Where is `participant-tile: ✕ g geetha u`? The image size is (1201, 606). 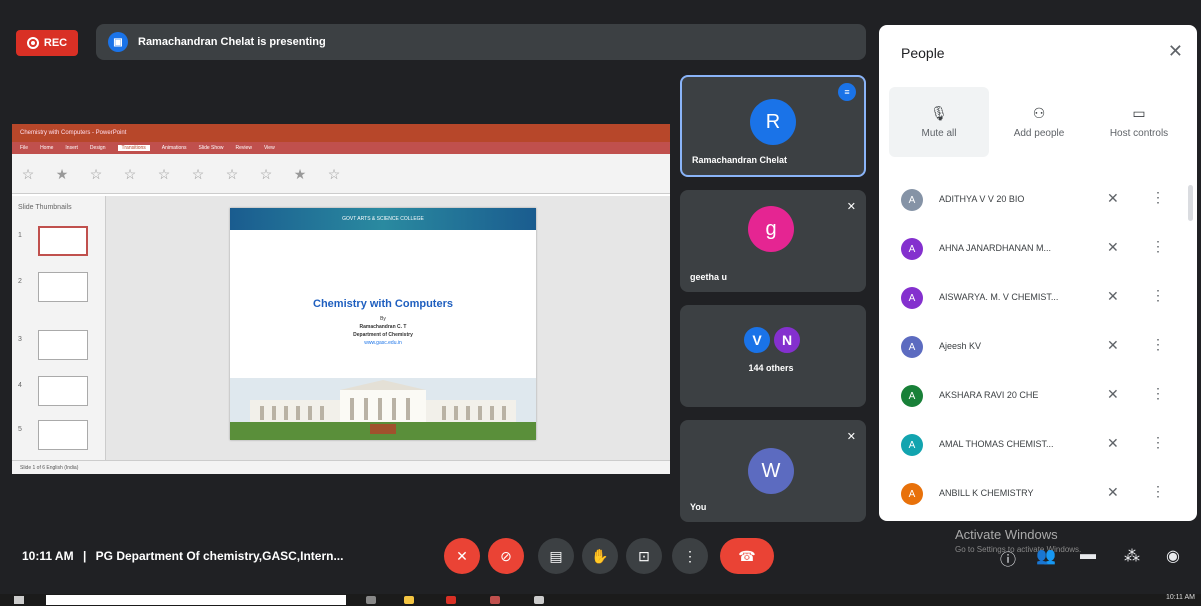 participant-tile: ✕ g geetha u is located at coordinates (773, 241).